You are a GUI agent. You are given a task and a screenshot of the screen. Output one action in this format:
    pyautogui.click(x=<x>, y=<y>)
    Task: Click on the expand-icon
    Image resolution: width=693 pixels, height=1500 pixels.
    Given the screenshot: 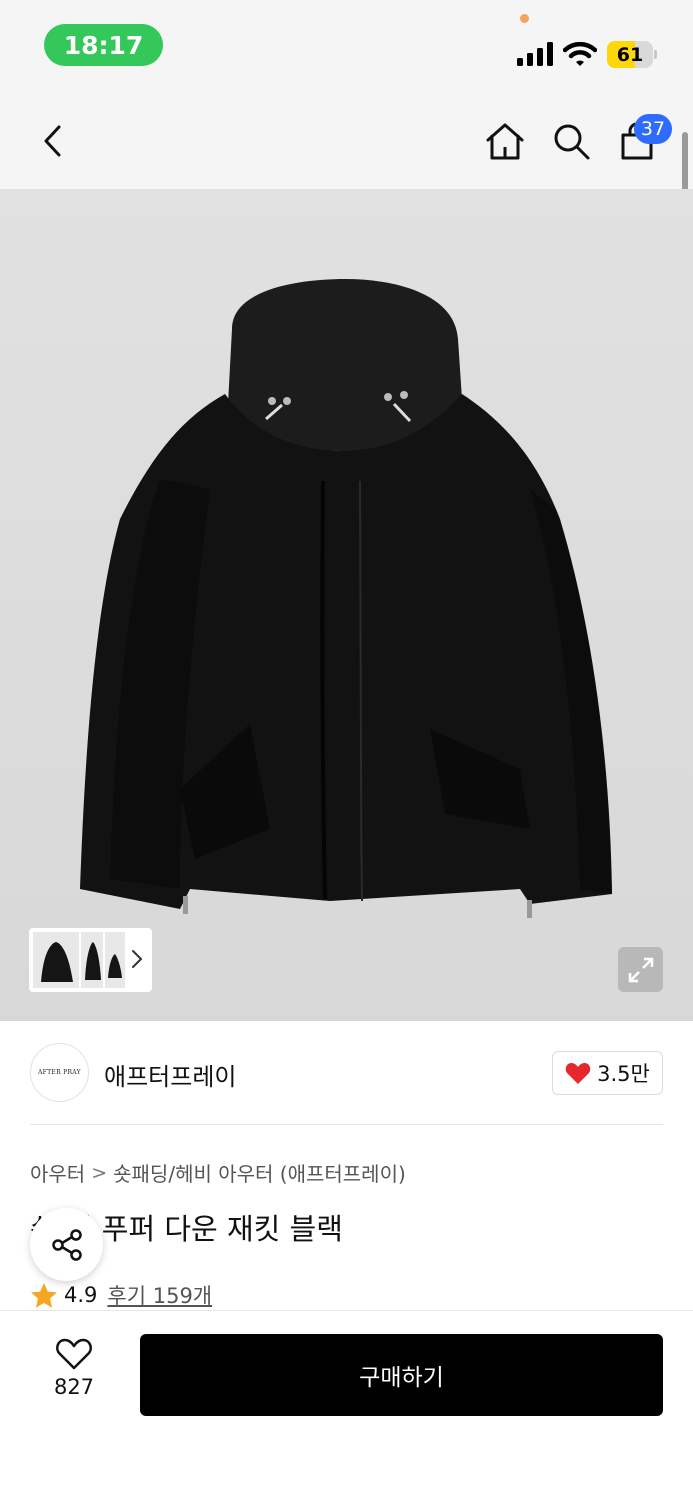 What is the action you would take?
    pyautogui.click(x=640, y=969)
    